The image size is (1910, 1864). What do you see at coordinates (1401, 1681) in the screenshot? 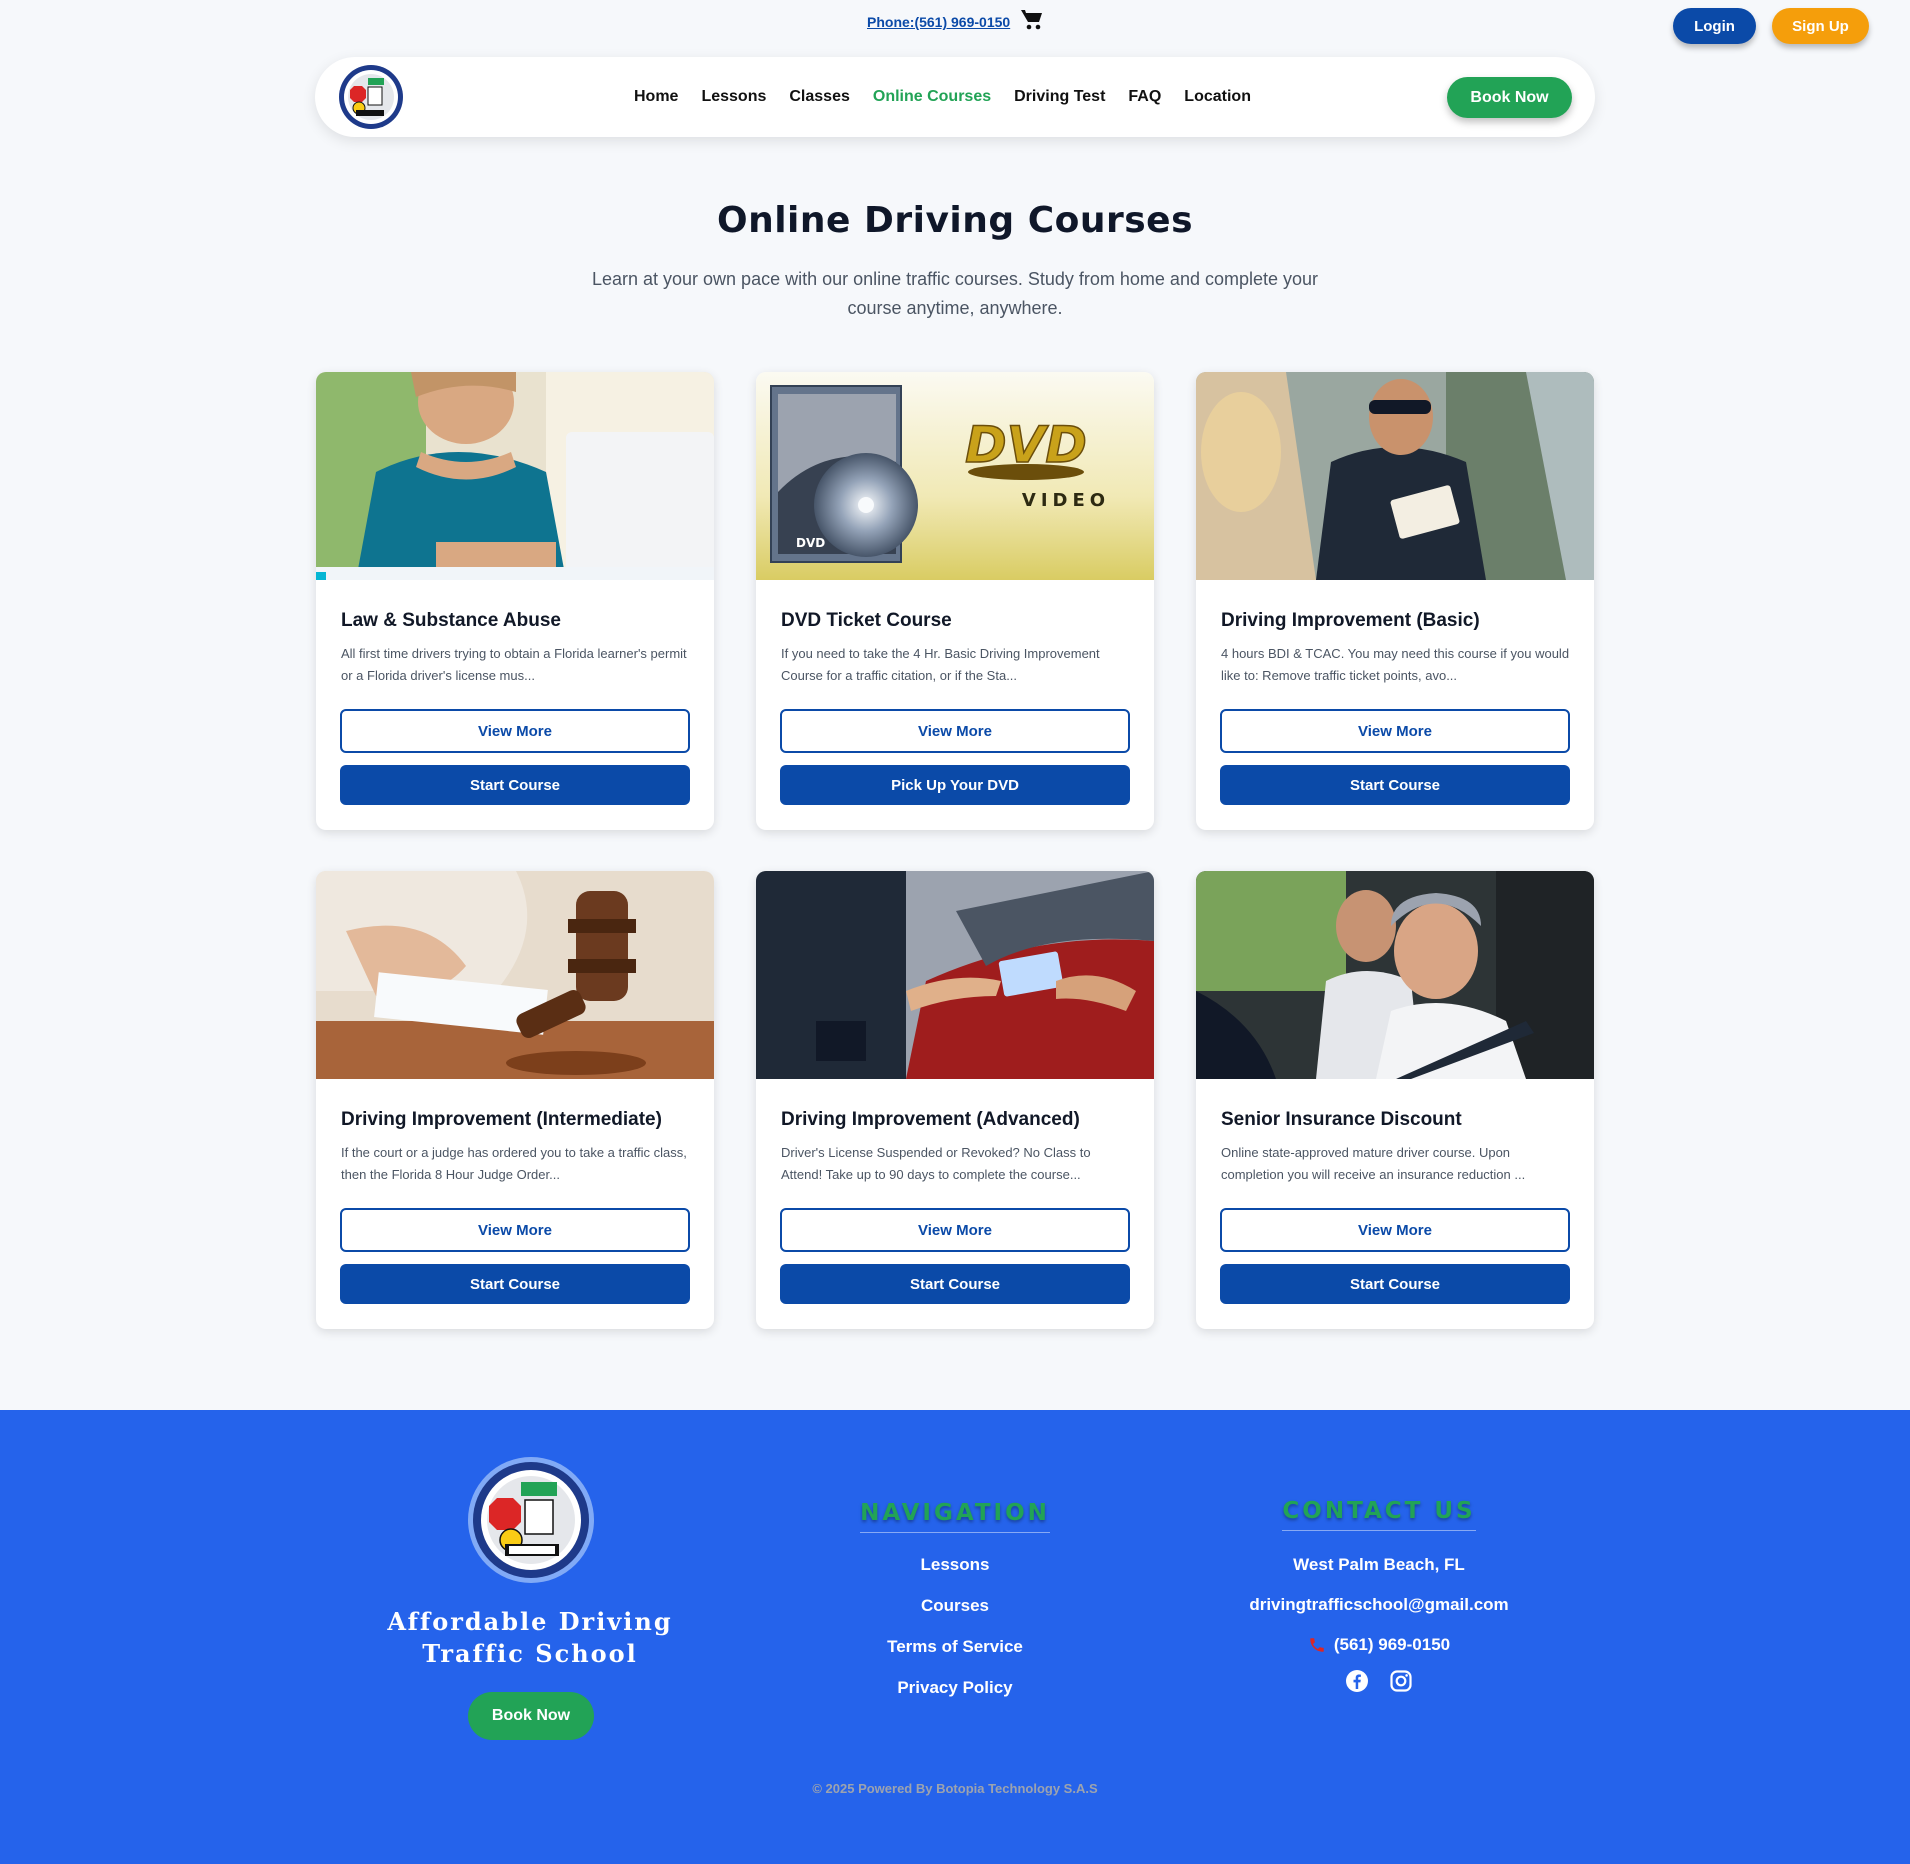
I see `instagram-icon` at bounding box center [1401, 1681].